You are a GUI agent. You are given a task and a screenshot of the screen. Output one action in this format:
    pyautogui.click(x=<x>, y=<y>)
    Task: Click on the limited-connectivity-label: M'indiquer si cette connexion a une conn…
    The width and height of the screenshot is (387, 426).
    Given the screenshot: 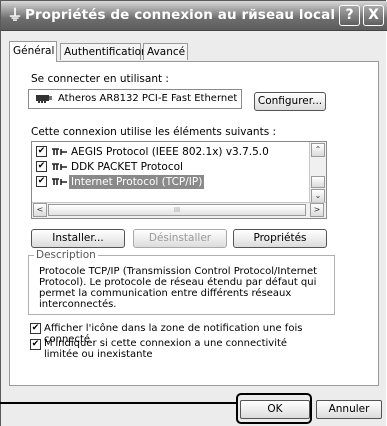 What is the action you would take?
    pyautogui.click(x=166, y=349)
    